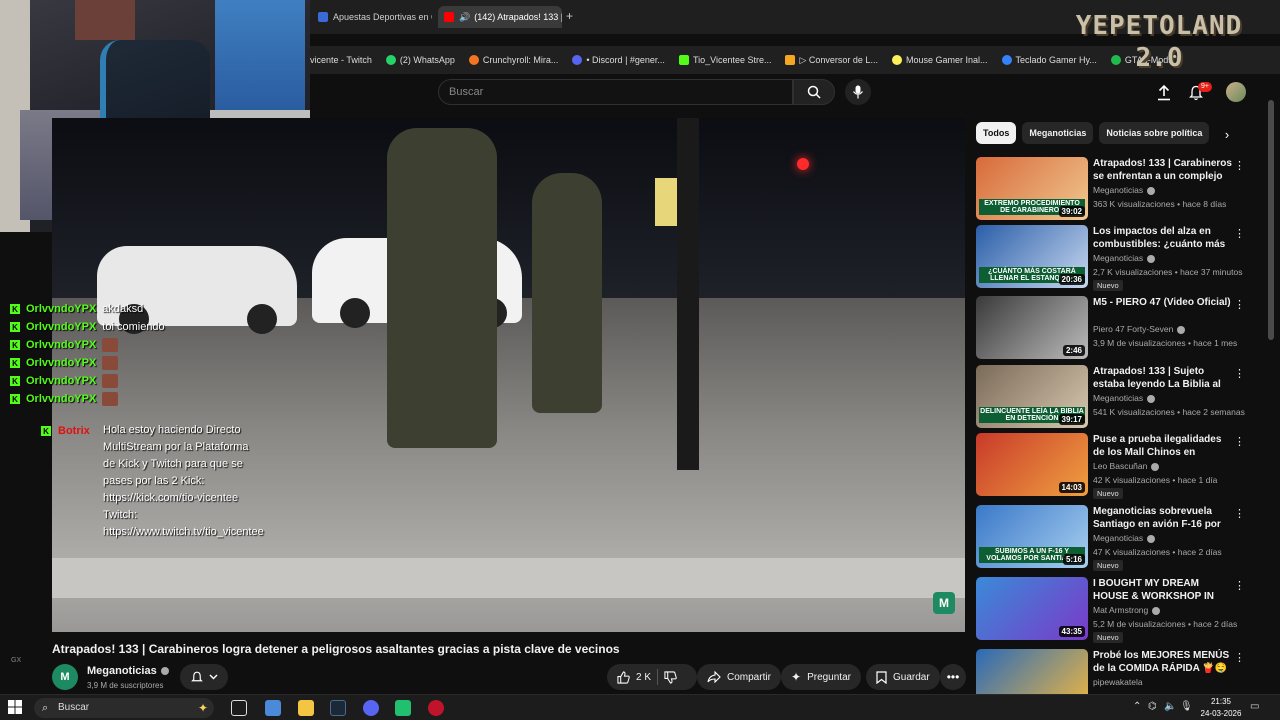  What do you see at coordinates (1152, 706) in the screenshot?
I see `network-icon: ⌬` at bounding box center [1152, 706].